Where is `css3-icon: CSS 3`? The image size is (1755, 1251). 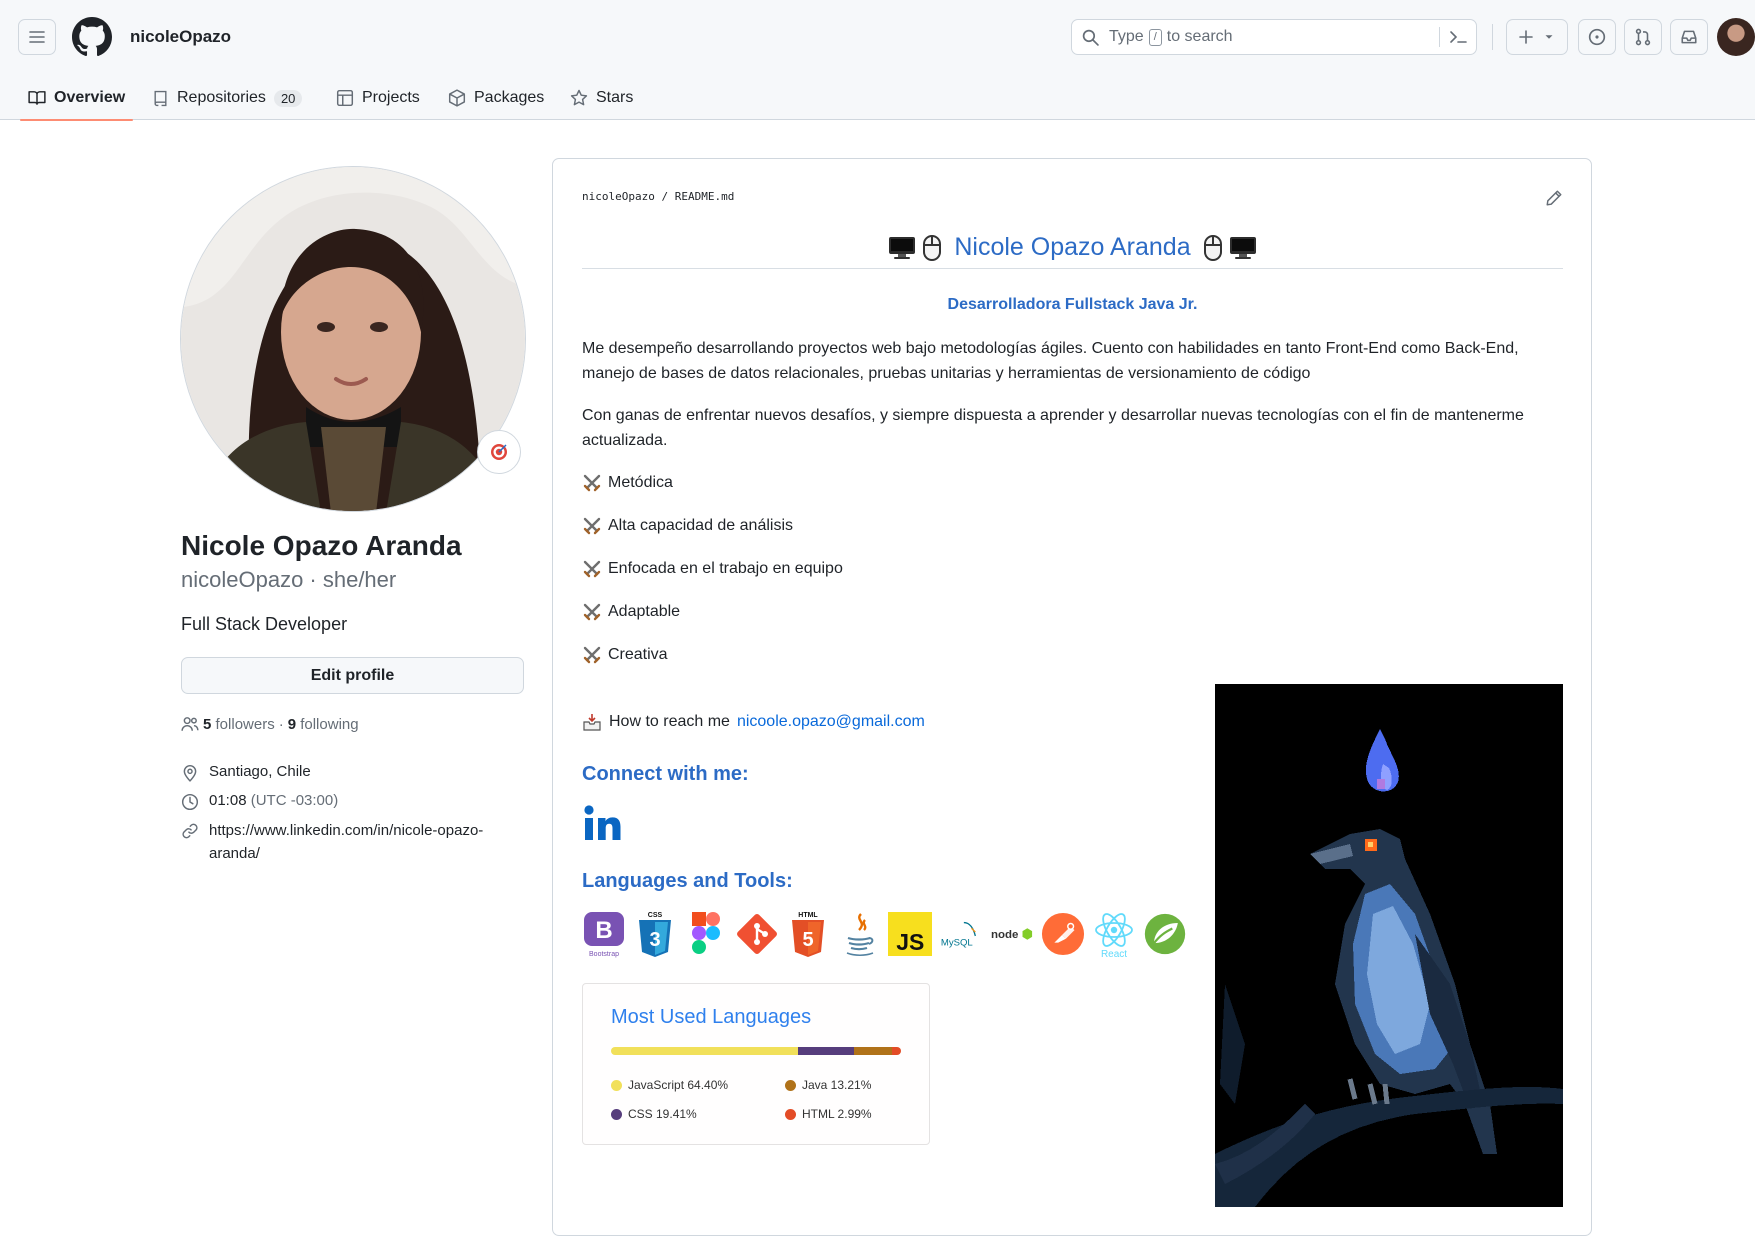
css3-icon: CSS 3 is located at coordinates (655, 934).